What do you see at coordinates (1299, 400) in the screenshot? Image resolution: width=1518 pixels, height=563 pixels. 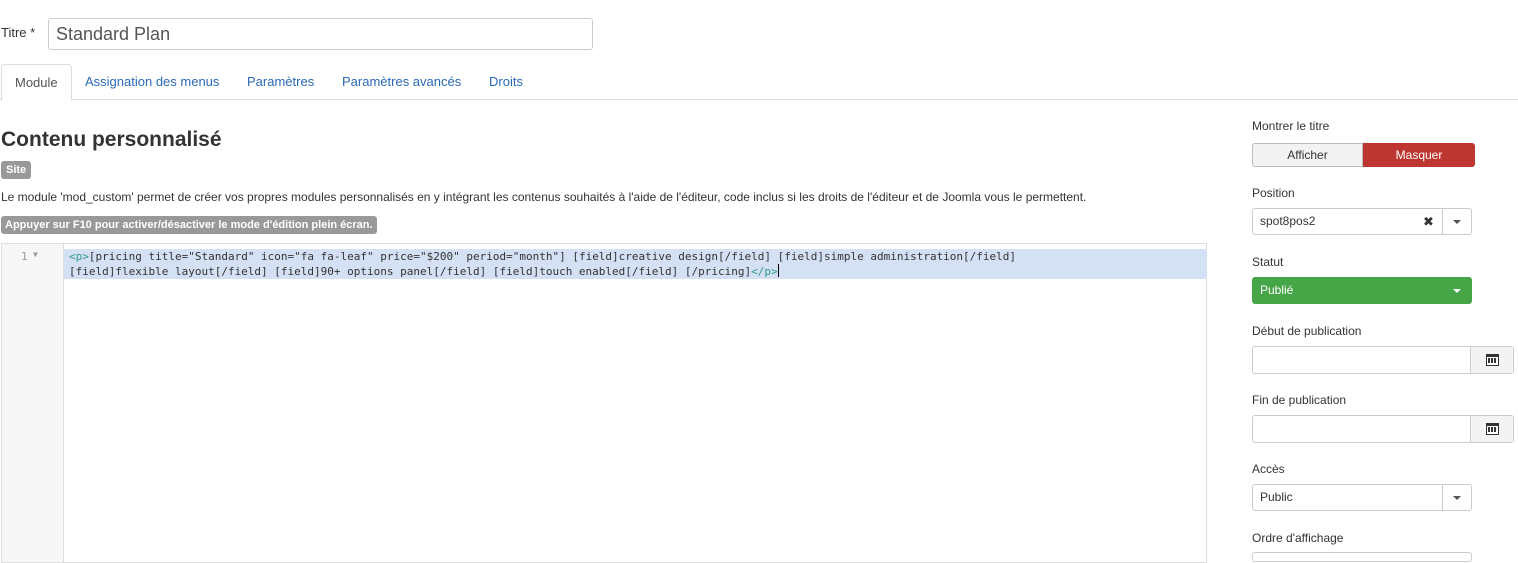 I see `publish-down-label: Fin de publication` at bounding box center [1299, 400].